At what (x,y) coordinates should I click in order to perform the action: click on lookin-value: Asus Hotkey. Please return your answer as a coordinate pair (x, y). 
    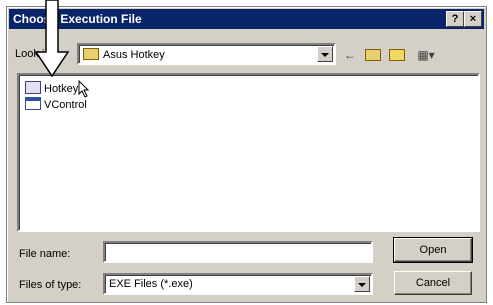
    Looking at the image, I should click on (134, 55).